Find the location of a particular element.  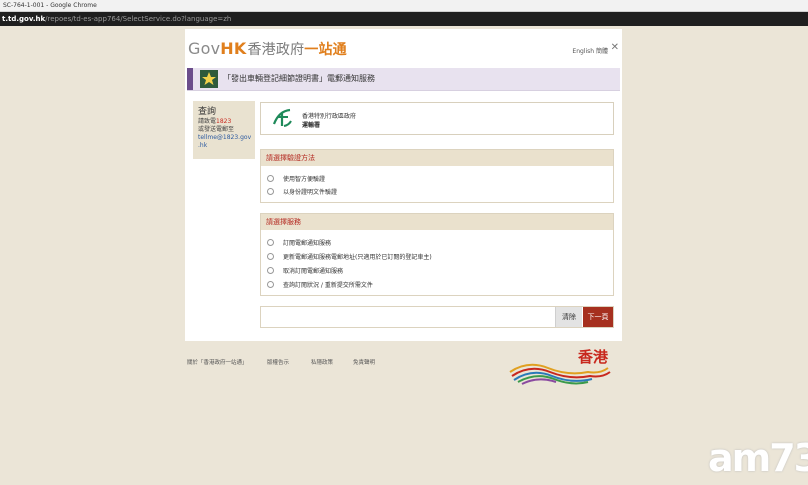

logo-hk-text: HK is located at coordinates (233, 48).